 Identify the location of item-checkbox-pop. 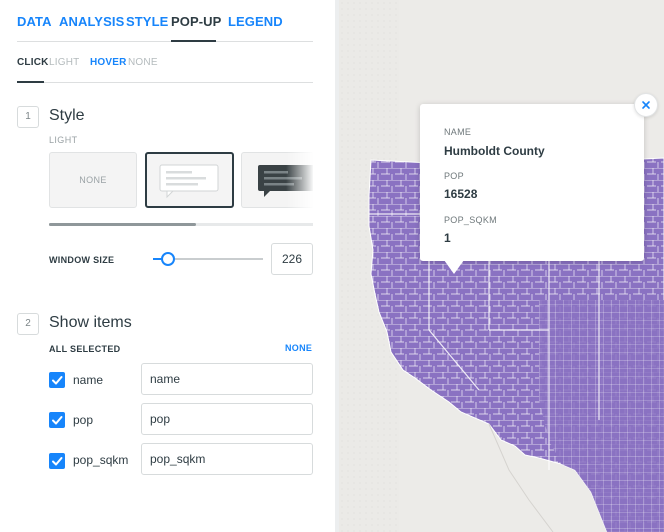
(57, 420).